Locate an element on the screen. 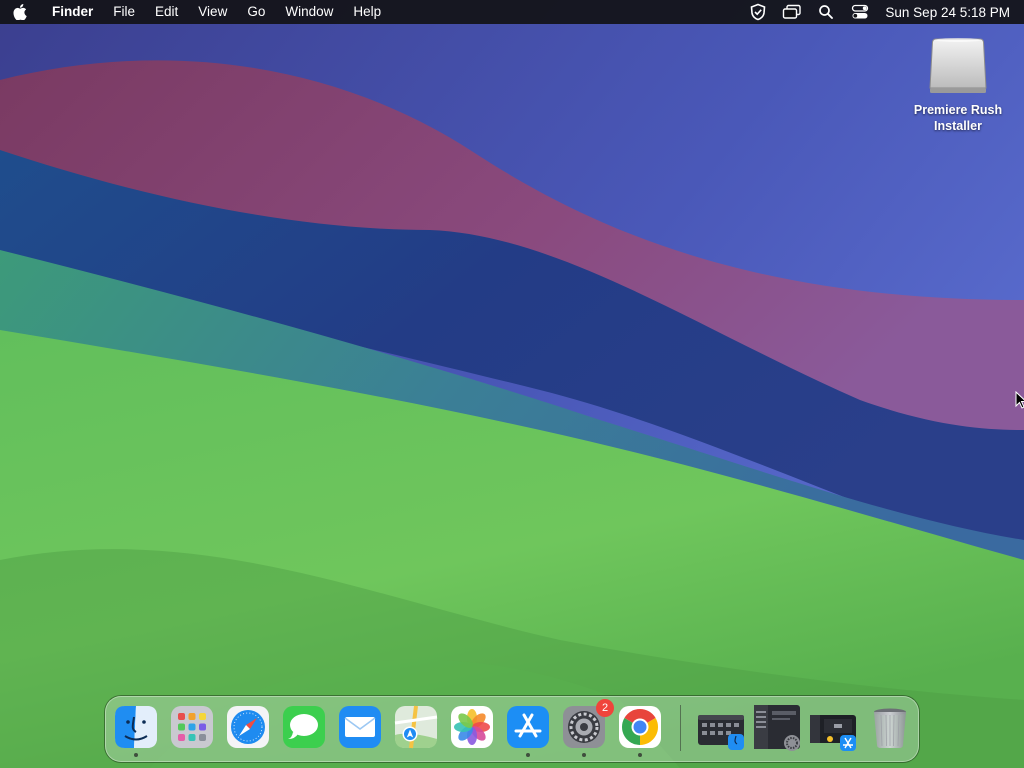 The image size is (1024, 768). dock-item-launchpad is located at coordinates (192, 727).